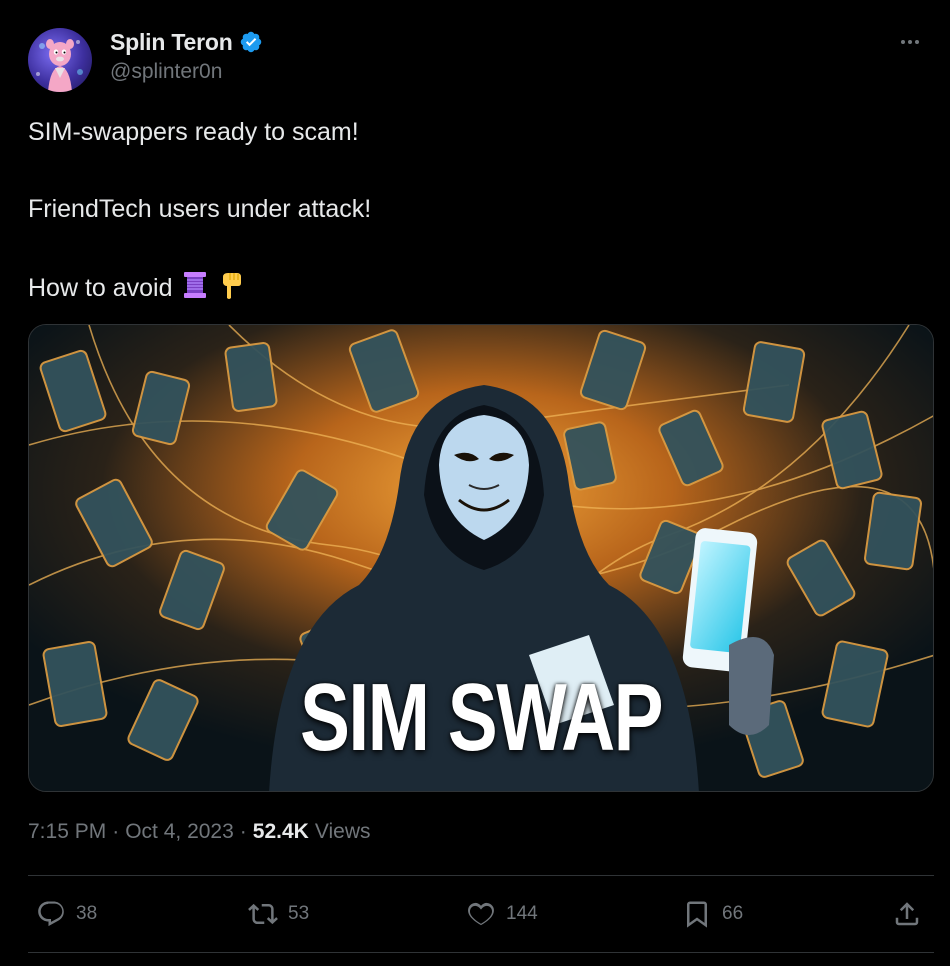 Image resolution: width=950 pixels, height=966 pixels. Describe the element at coordinates (712, 914) in the screenshot. I see `bookmark-button: 66` at that location.